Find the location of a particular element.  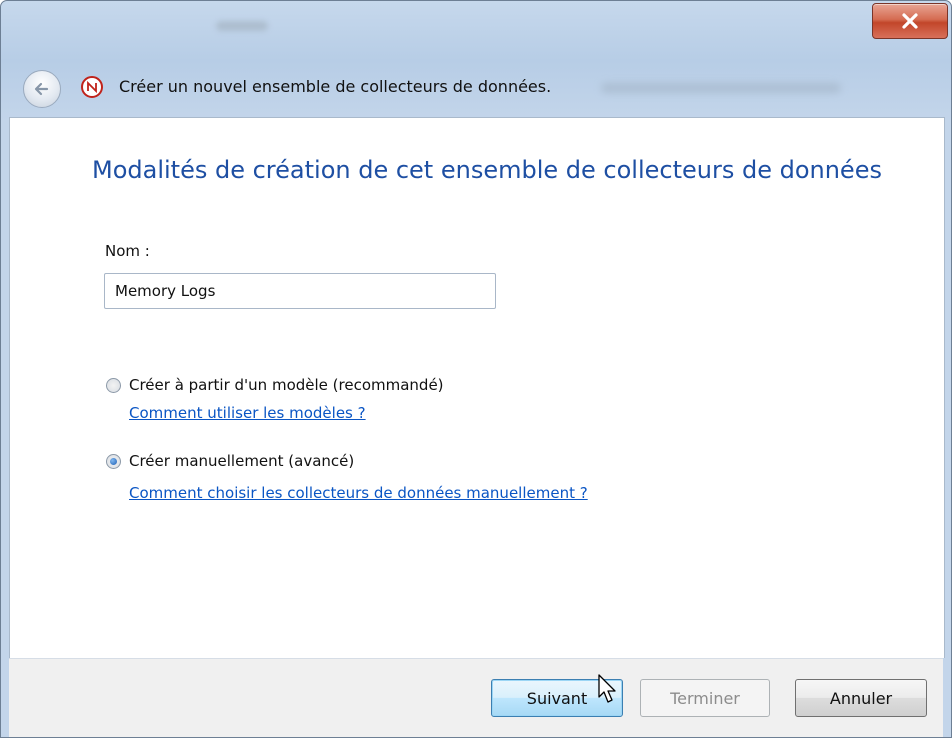

help-link-templates: Comment utiliser les modèles ? is located at coordinates (247, 413).